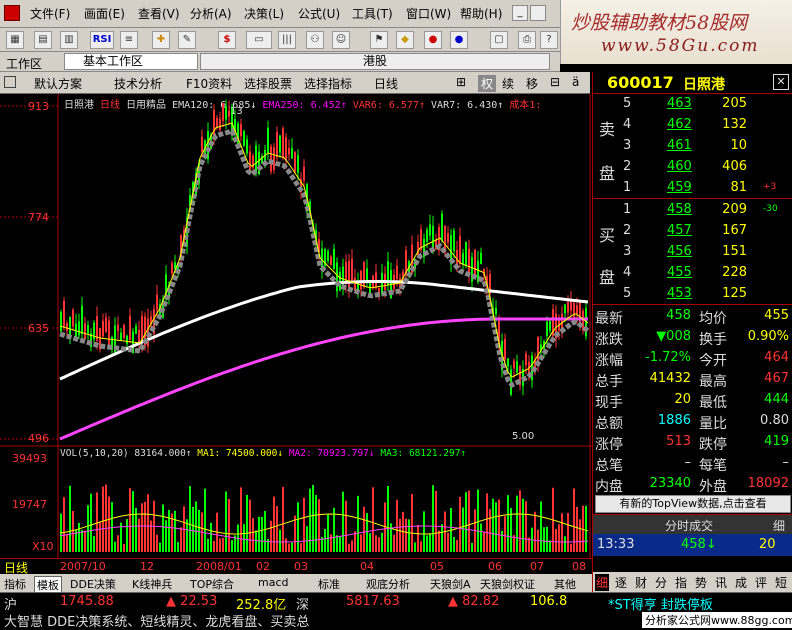 Image resolution: width=792 pixels, height=630 pixels. Describe the element at coordinates (779, 525) in the screenshot. I see `detail-tab: 细` at that location.